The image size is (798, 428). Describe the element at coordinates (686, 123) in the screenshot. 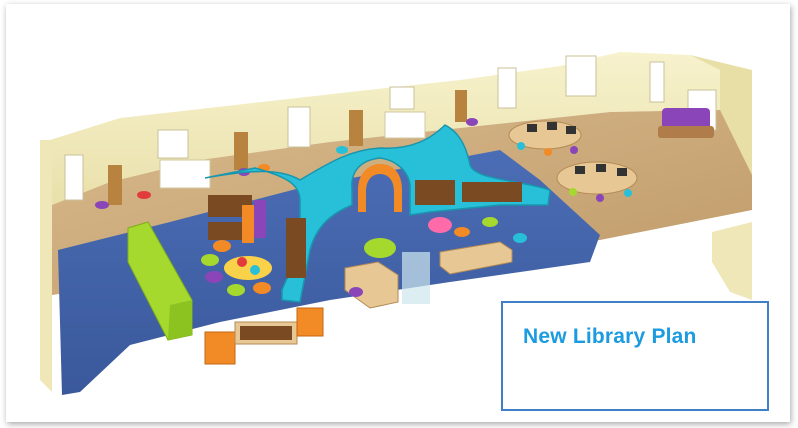

I see `purple-bench` at that location.